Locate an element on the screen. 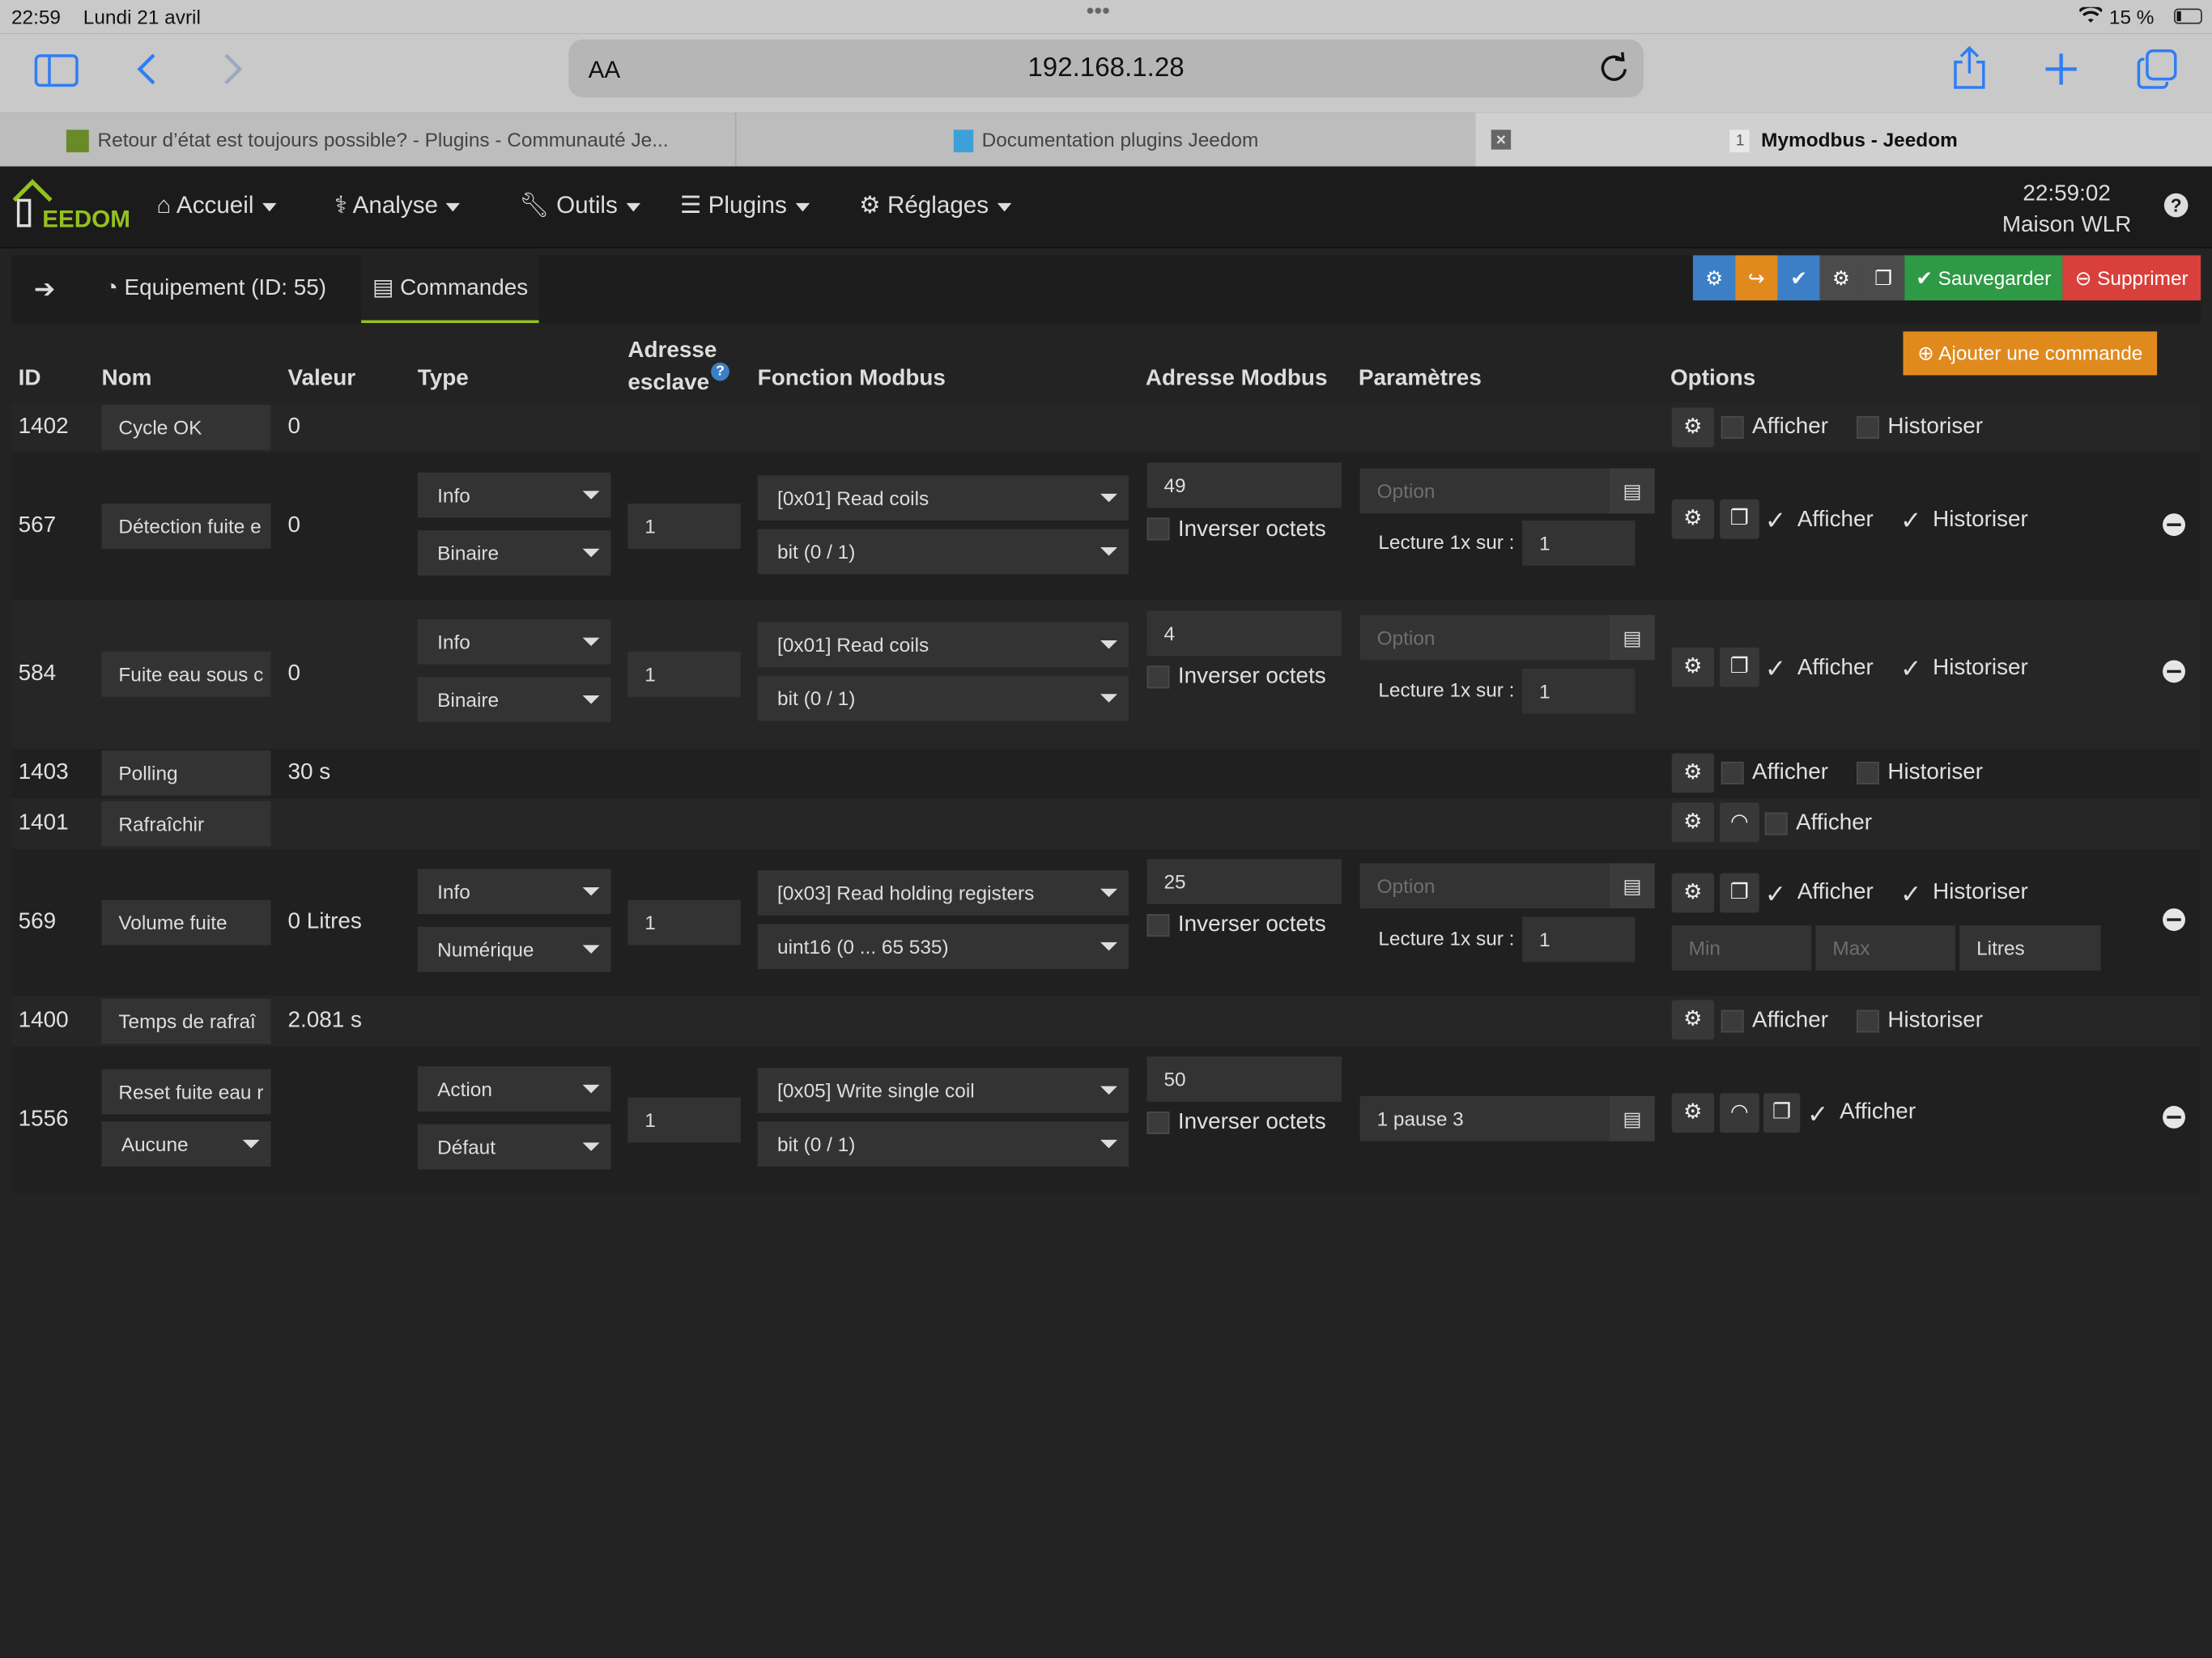 Image resolution: width=2212 pixels, height=1658 pixels. configure-icon: ⚙ is located at coordinates (1714, 278).